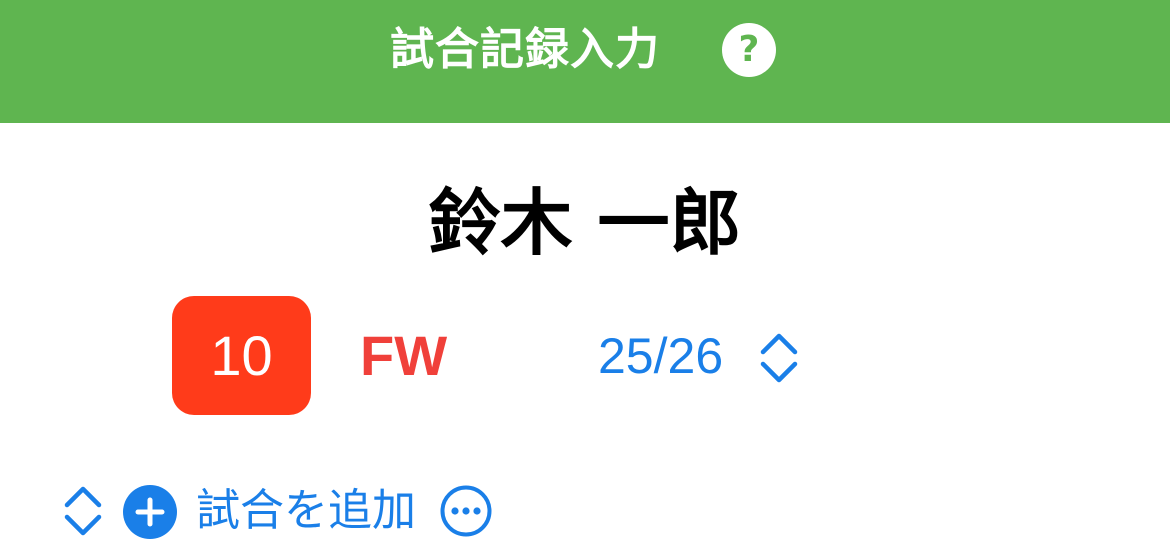  What do you see at coordinates (660, 356) in the screenshot?
I see `season-label: 25/26` at bounding box center [660, 356].